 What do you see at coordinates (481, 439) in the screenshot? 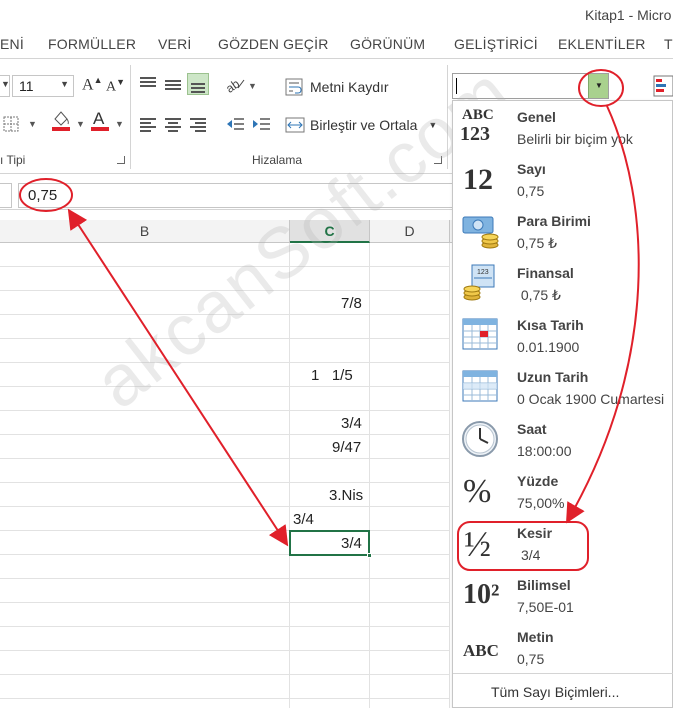
I see `clock-icon` at bounding box center [481, 439].